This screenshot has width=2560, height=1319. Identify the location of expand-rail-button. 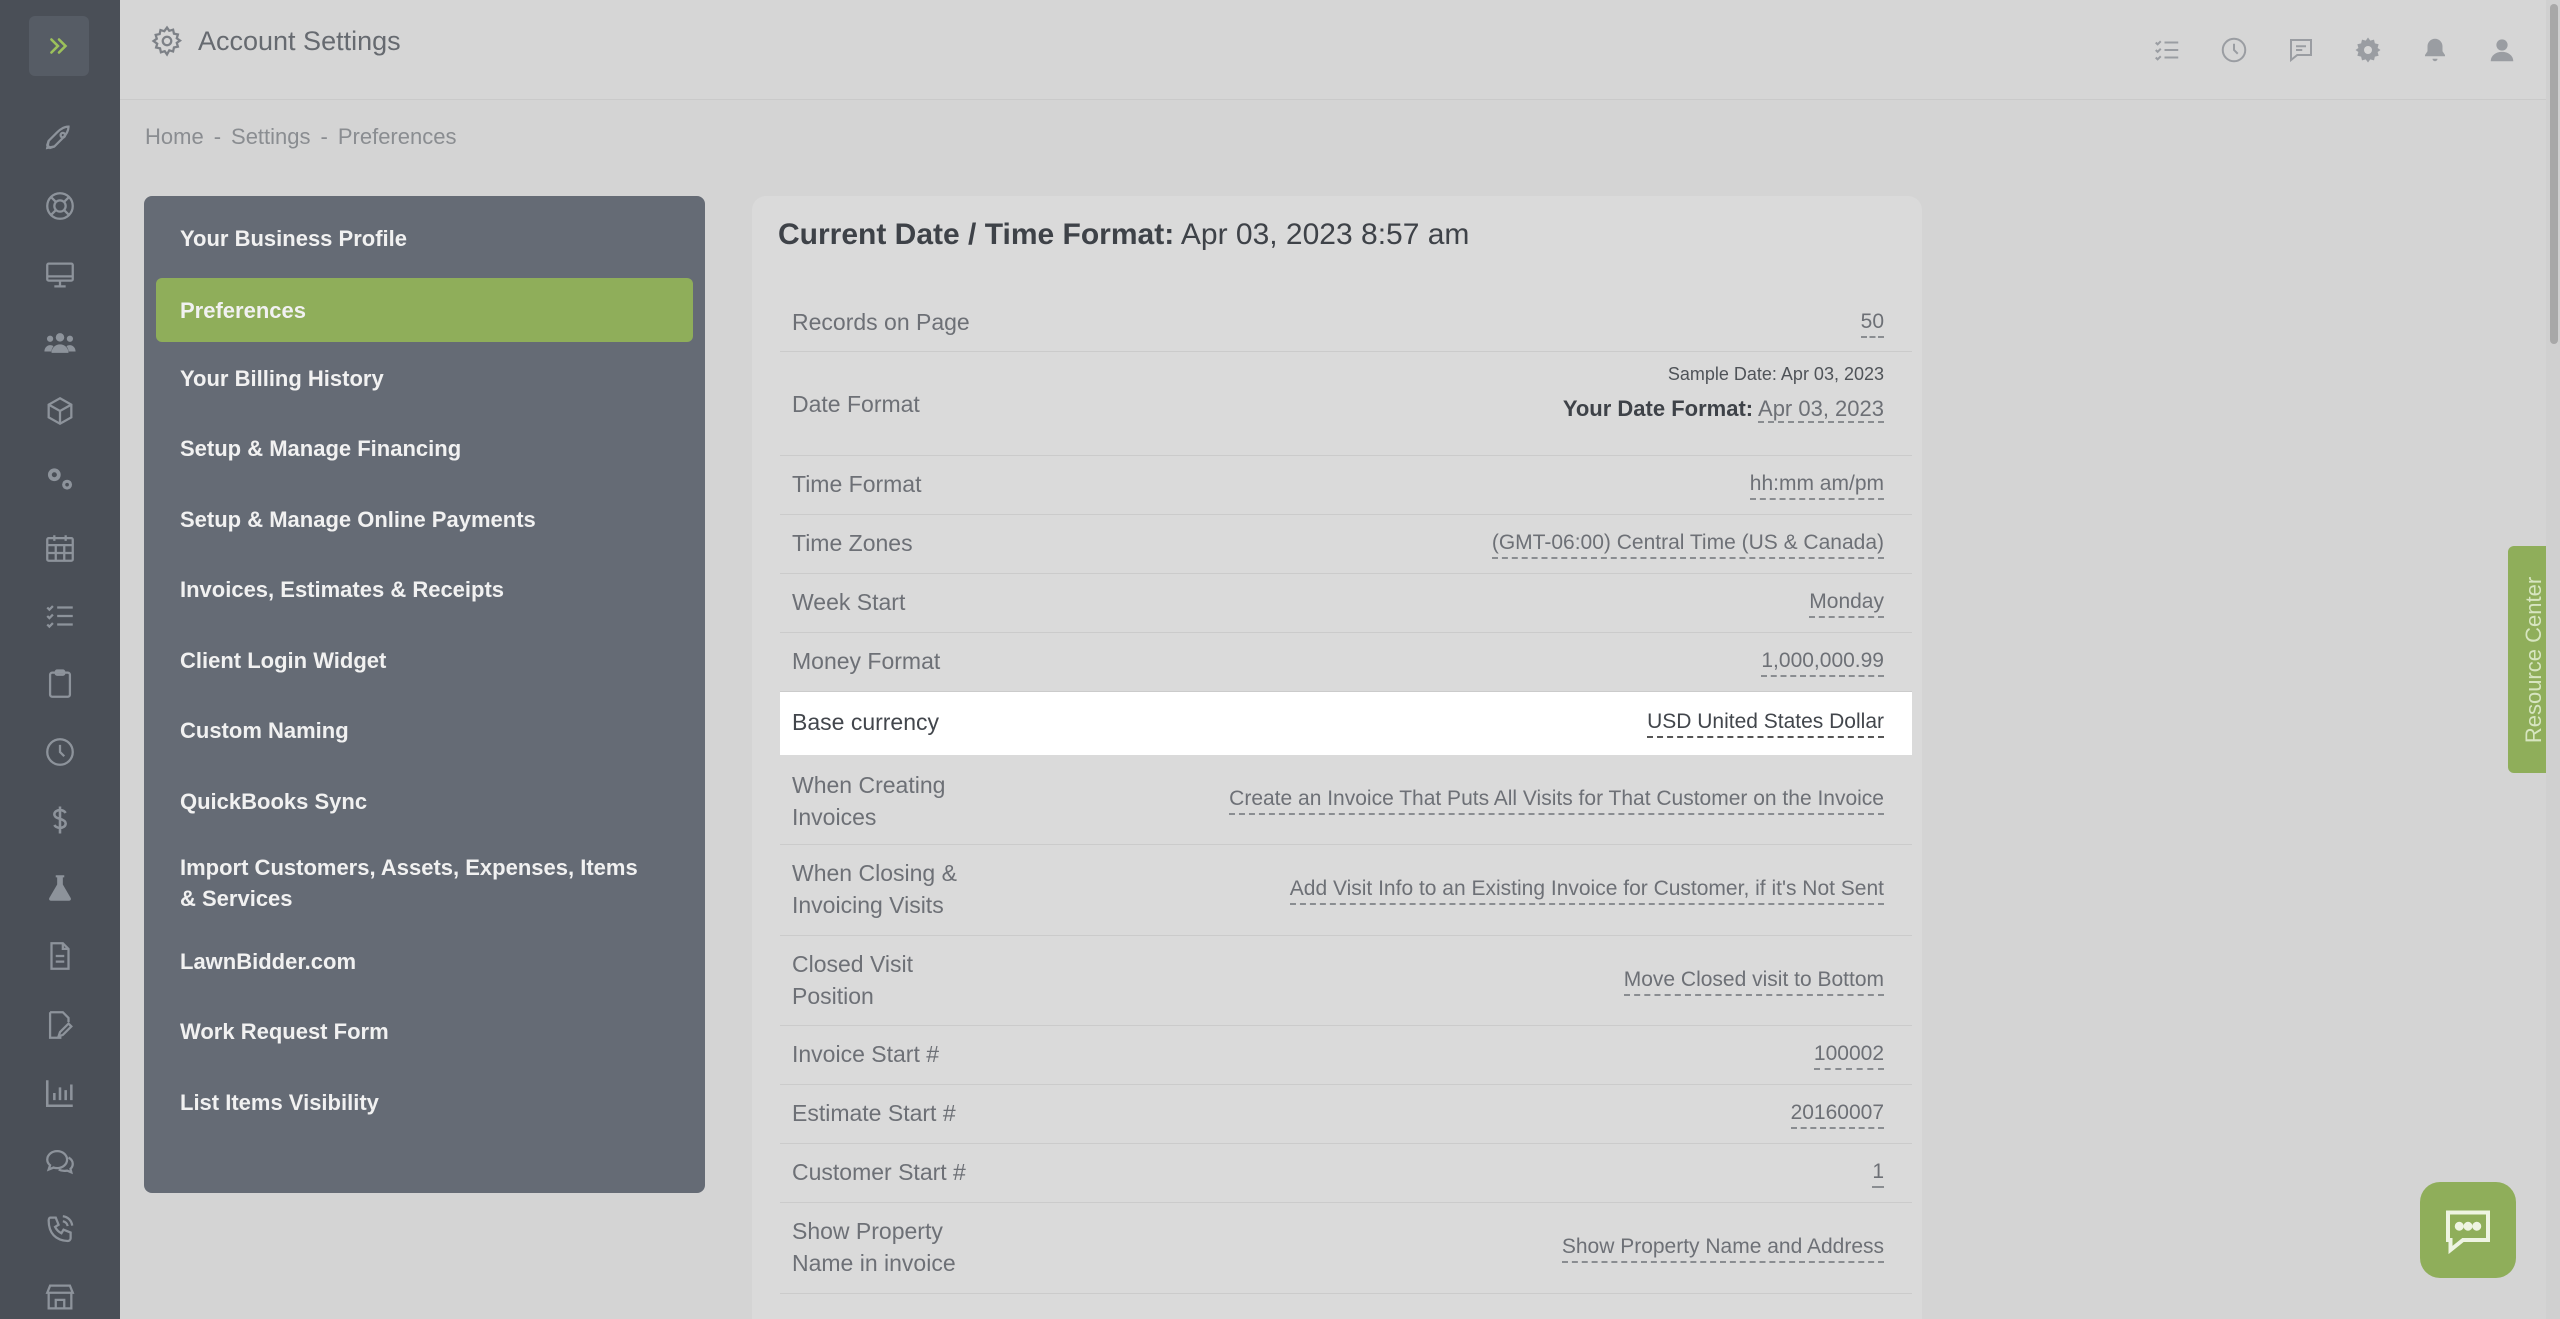
(59, 46).